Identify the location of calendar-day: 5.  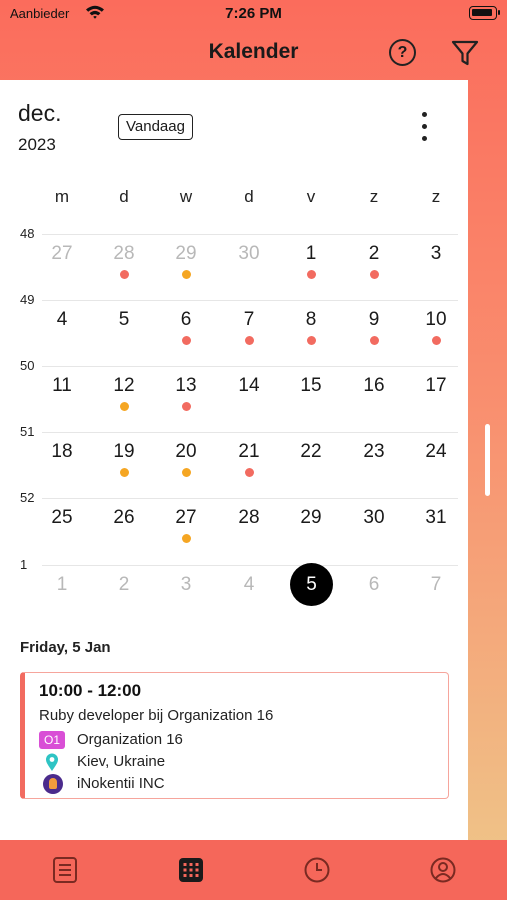
(124, 320).